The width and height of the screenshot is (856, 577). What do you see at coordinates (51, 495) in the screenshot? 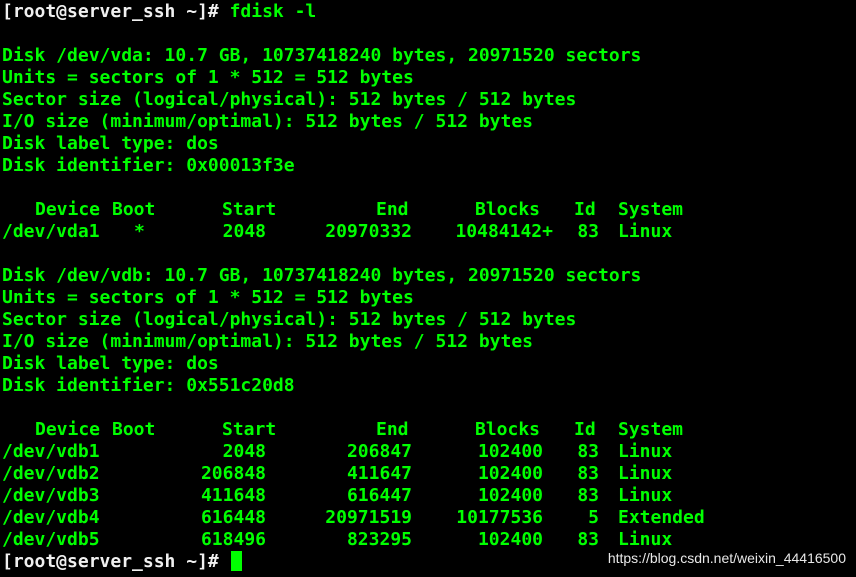
I see `cell-device: /dev/vdb3` at bounding box center [51, 495].